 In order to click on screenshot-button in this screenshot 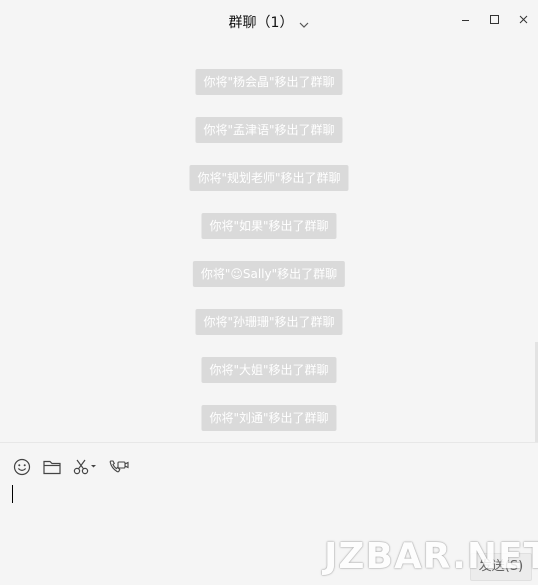, I will do `click(85, 467)`.